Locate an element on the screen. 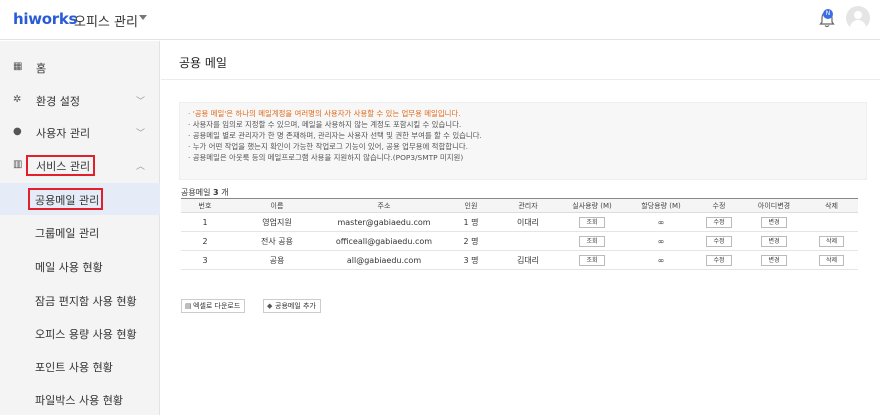 This screenshot has height=415, width=880. submenu-label: 파일박스 사용 현황 is located at coordinates (79, 400).